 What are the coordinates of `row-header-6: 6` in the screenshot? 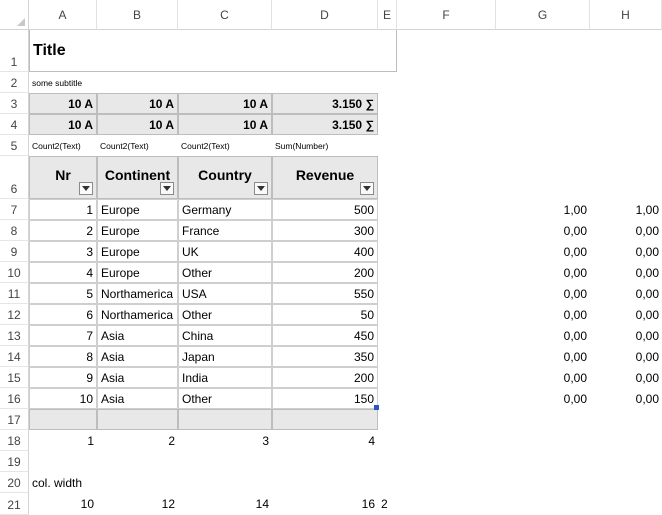 It's located at (14, 177).